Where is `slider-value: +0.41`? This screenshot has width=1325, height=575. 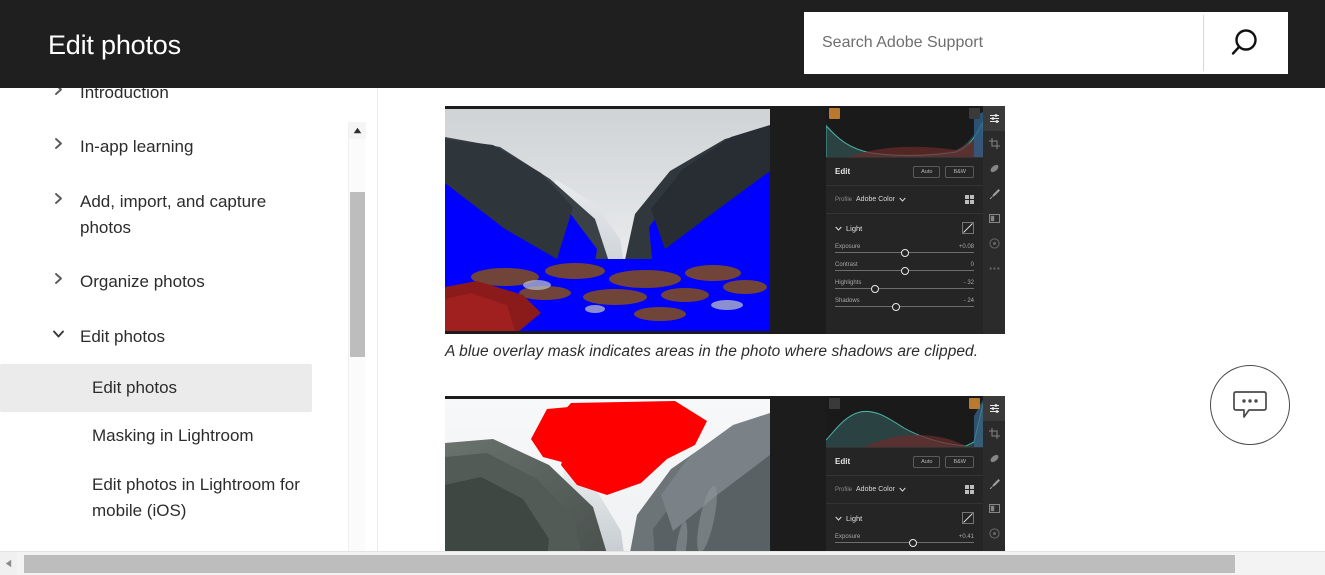 slider-value: +0.41 is located at coordinates (966, 537).